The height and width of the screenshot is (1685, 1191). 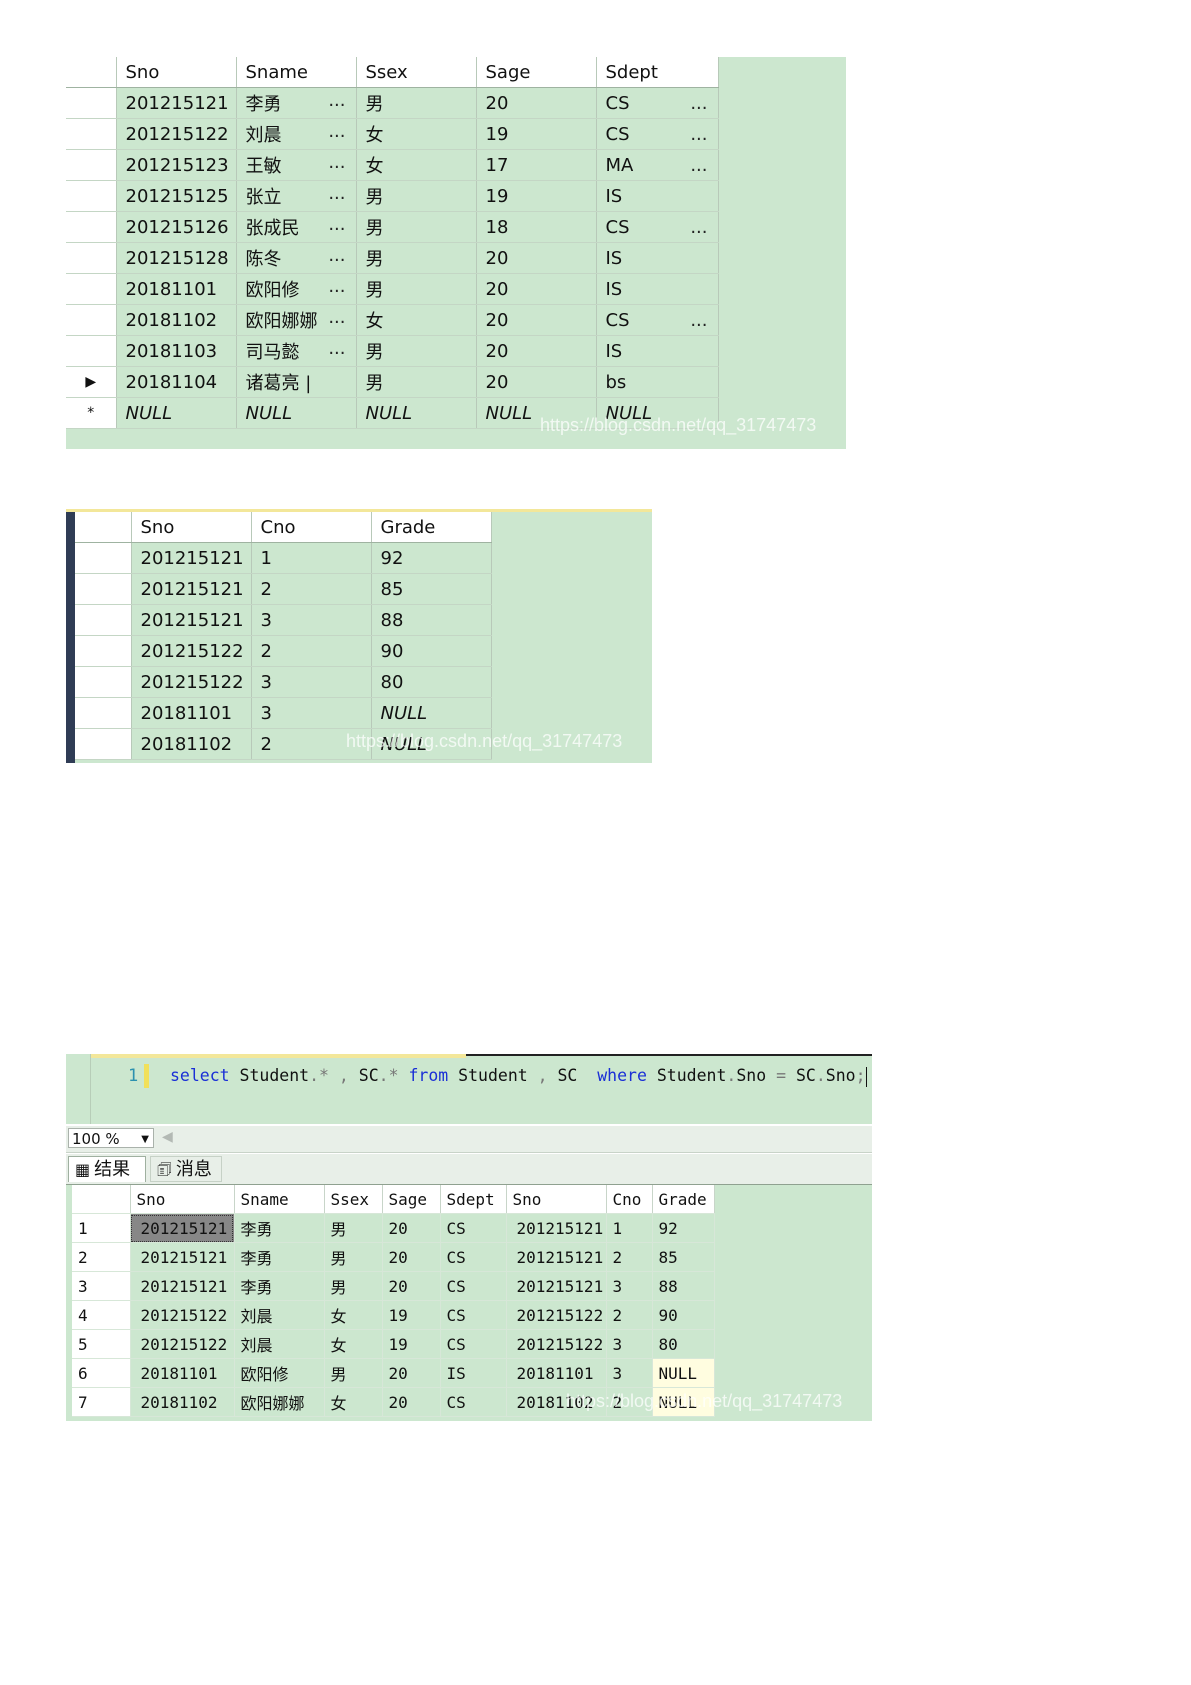 What do you see at coordinates (101, 1228) in the screenshot?
I see `row-number: 1` at bounding box center [101, 1228].